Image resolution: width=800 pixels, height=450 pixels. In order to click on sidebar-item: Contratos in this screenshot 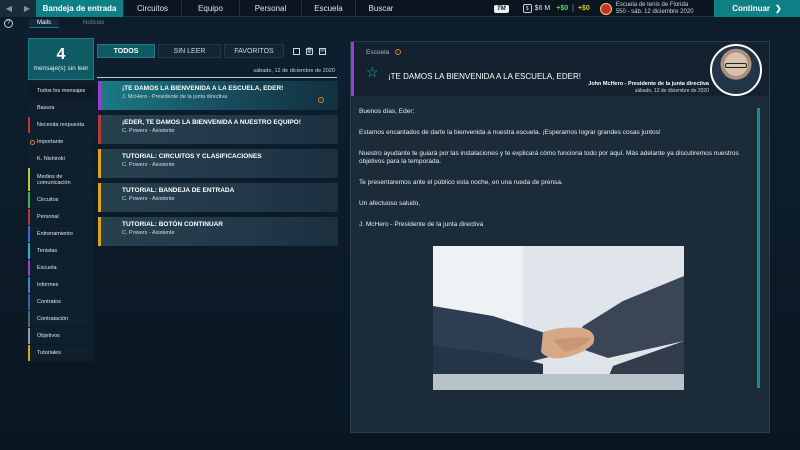, I will do `click(61, 302)`.